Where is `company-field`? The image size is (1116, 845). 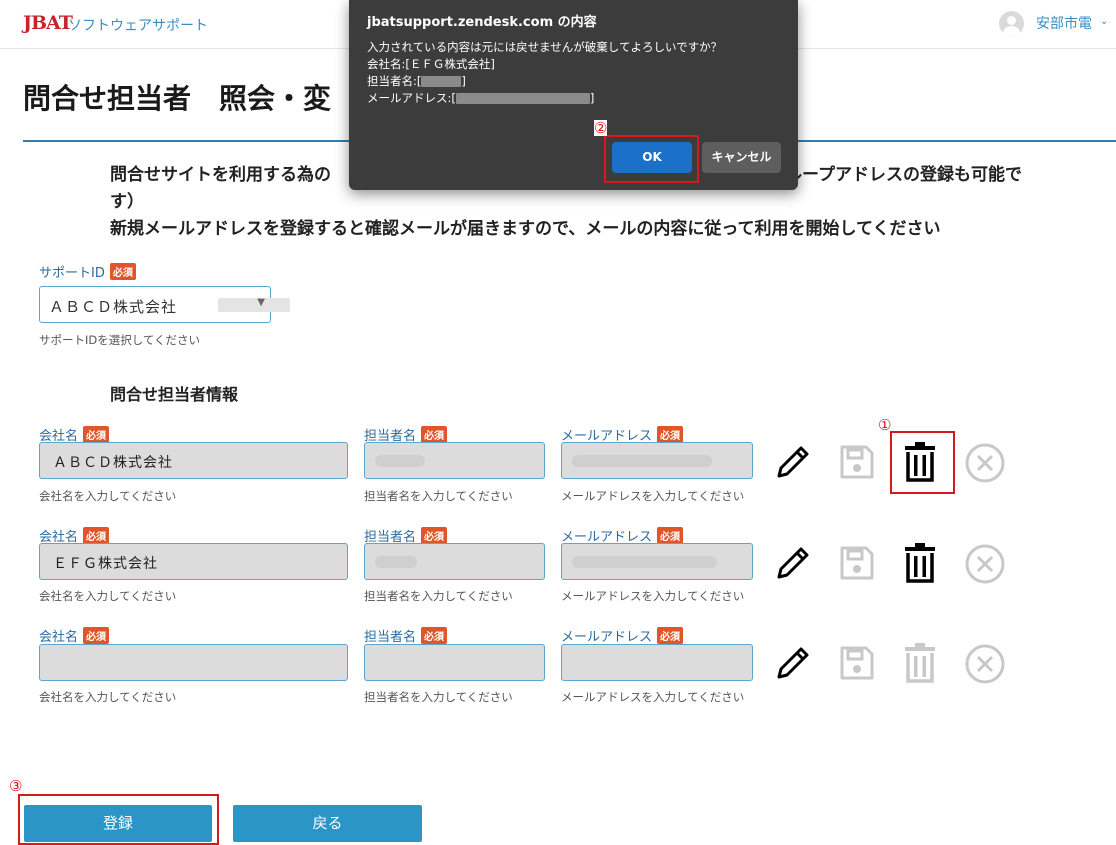 company-field is located at coordinates (193, 662).